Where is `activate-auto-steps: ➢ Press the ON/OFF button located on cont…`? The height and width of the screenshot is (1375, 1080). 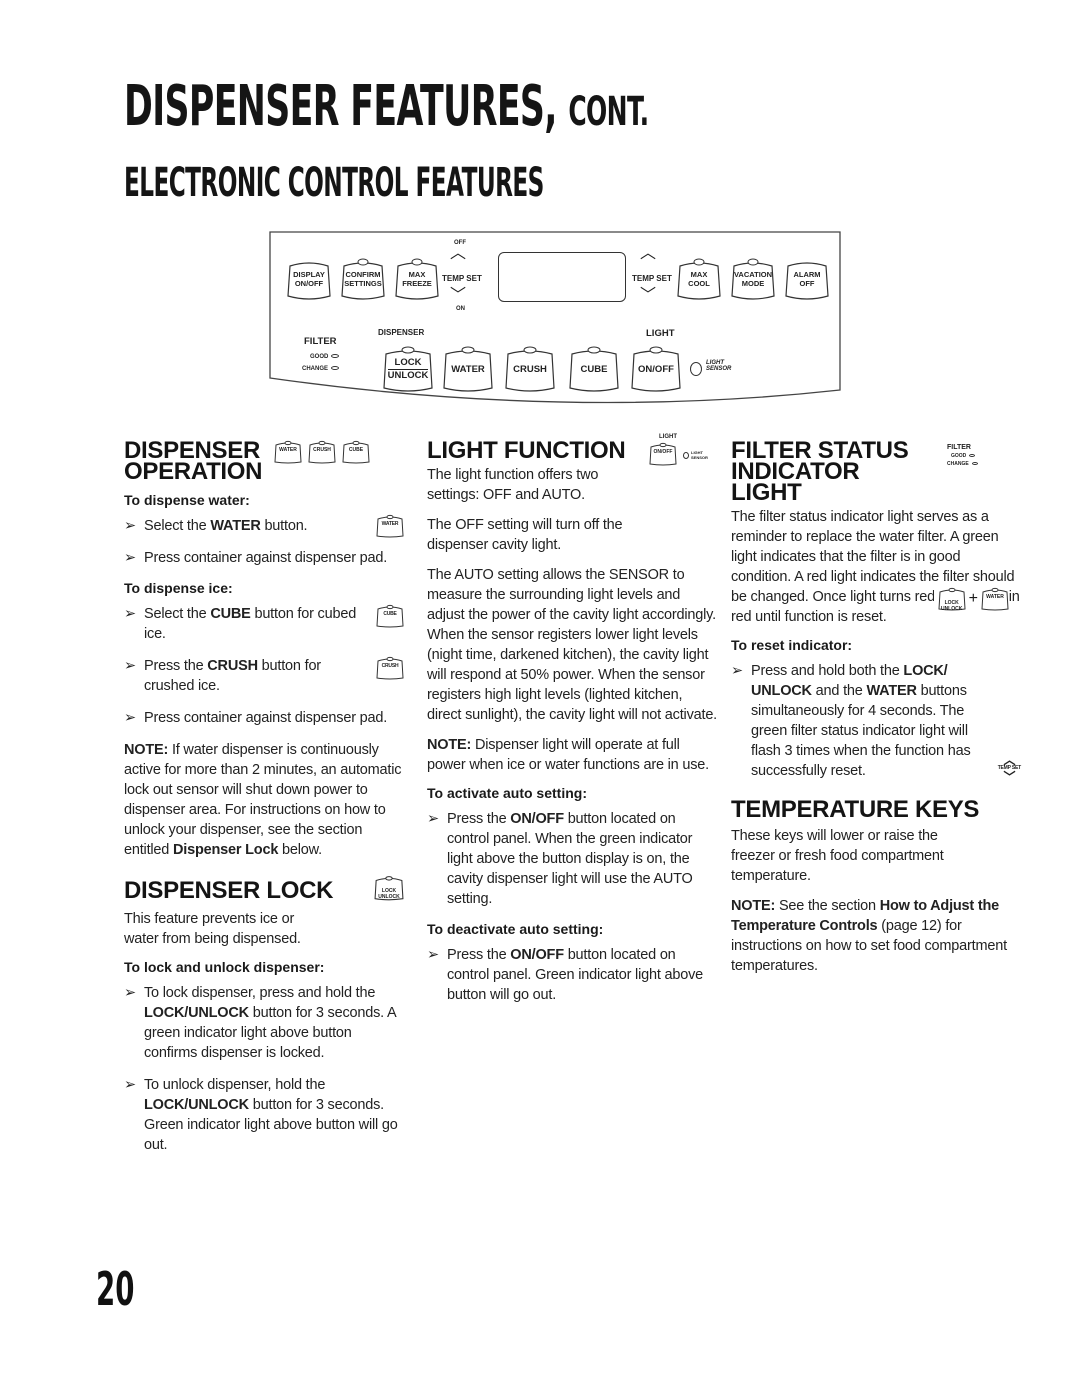
activate-auto-steps: ➢ Press the ON/OFF button located on cont… is located at coordinates (572, 859).